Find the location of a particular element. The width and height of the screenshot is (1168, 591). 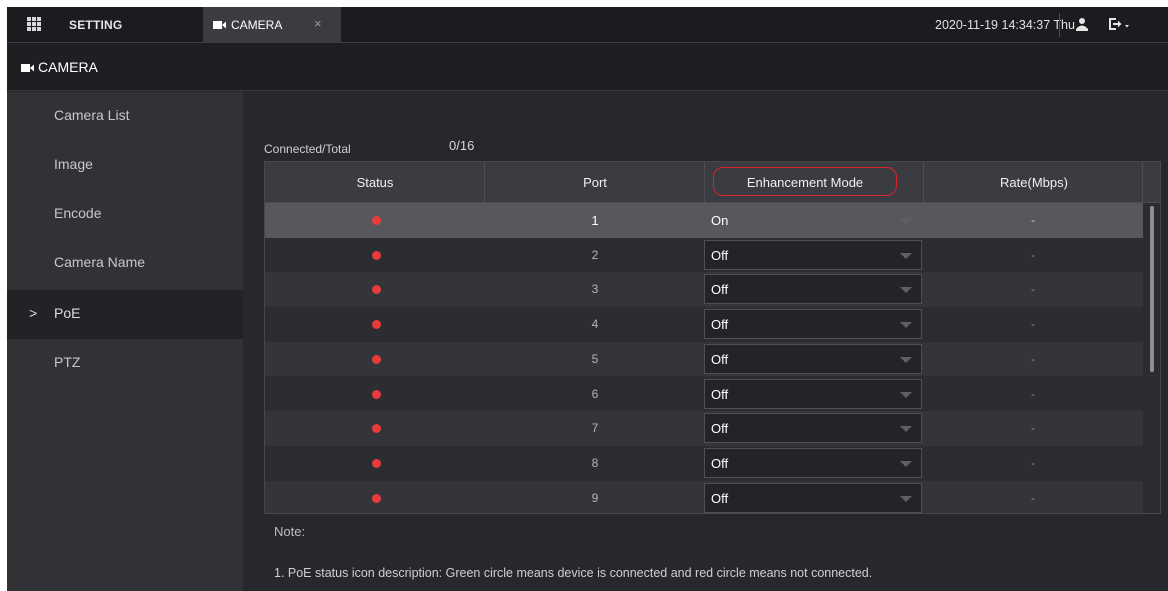

tab-camera: CAMERA × is located at coordinates (272, 25).